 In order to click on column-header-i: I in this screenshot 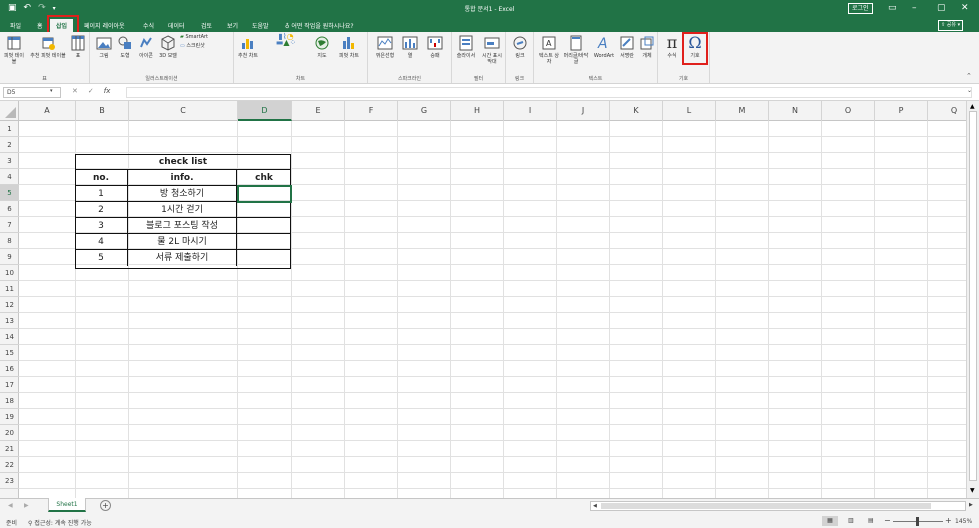, I will do `click(530, 111)`.